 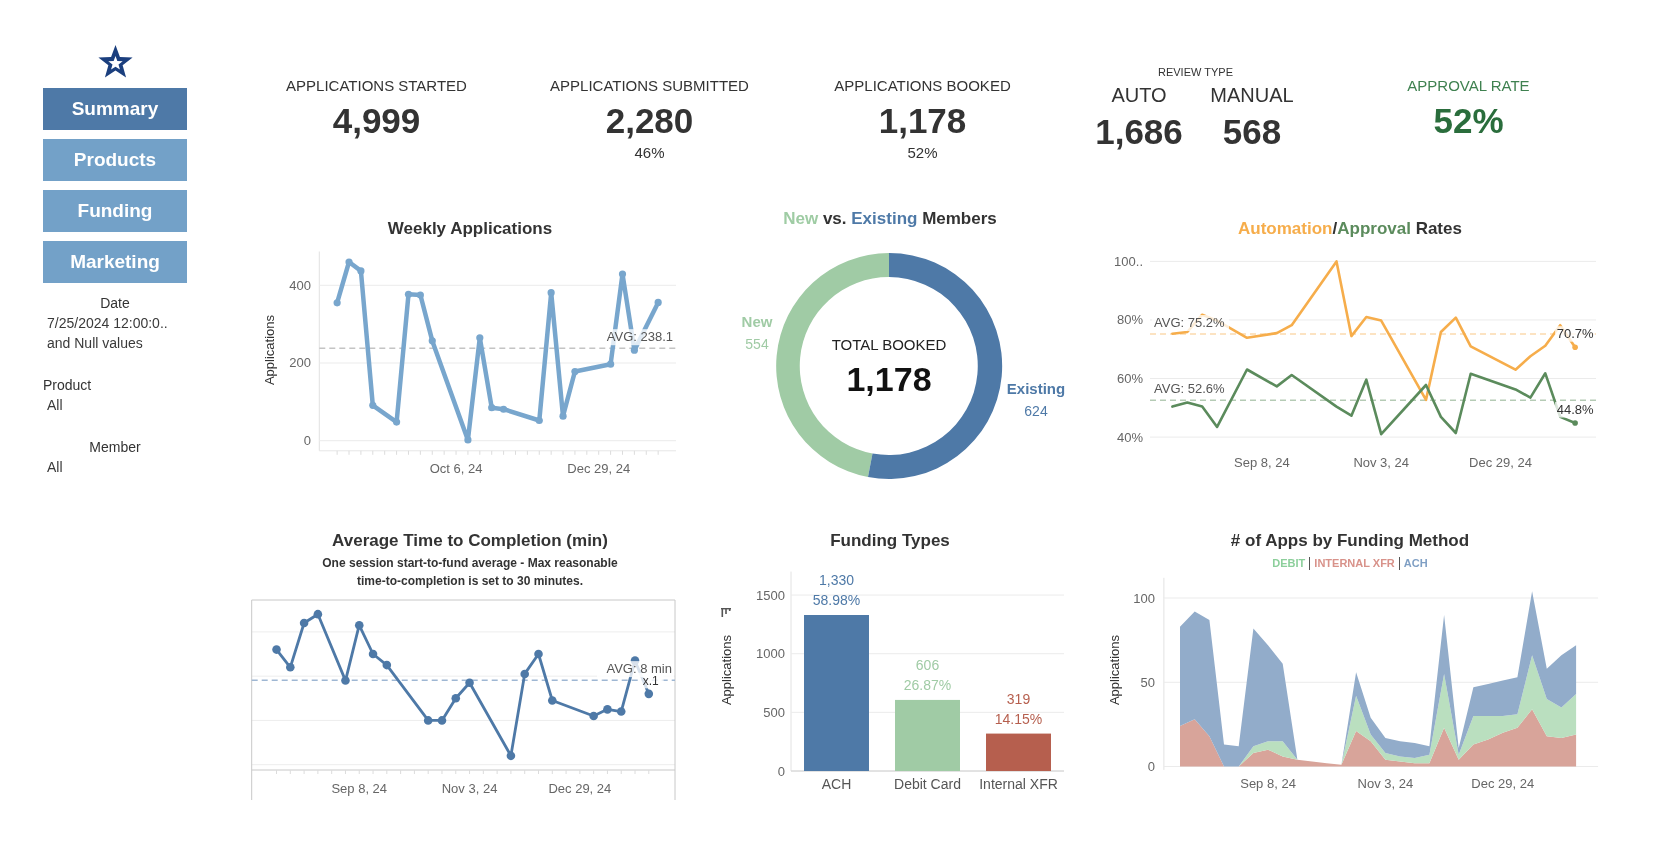 What do you see at coordinates (889, 379) in the screenshot?
I see `donut-center-value: 1,178` at bounding box center [889, 379].